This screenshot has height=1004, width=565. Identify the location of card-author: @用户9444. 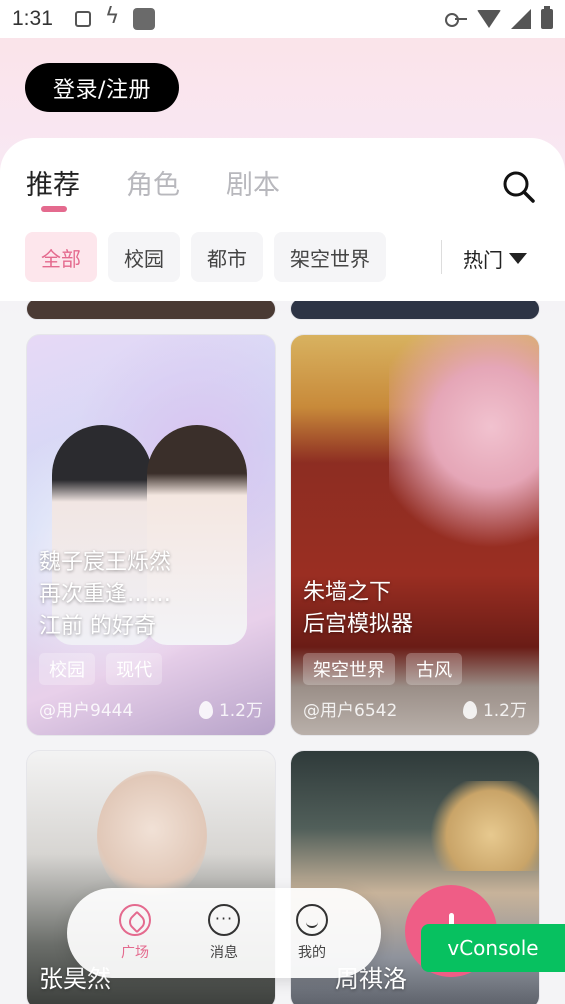
(86, 711).